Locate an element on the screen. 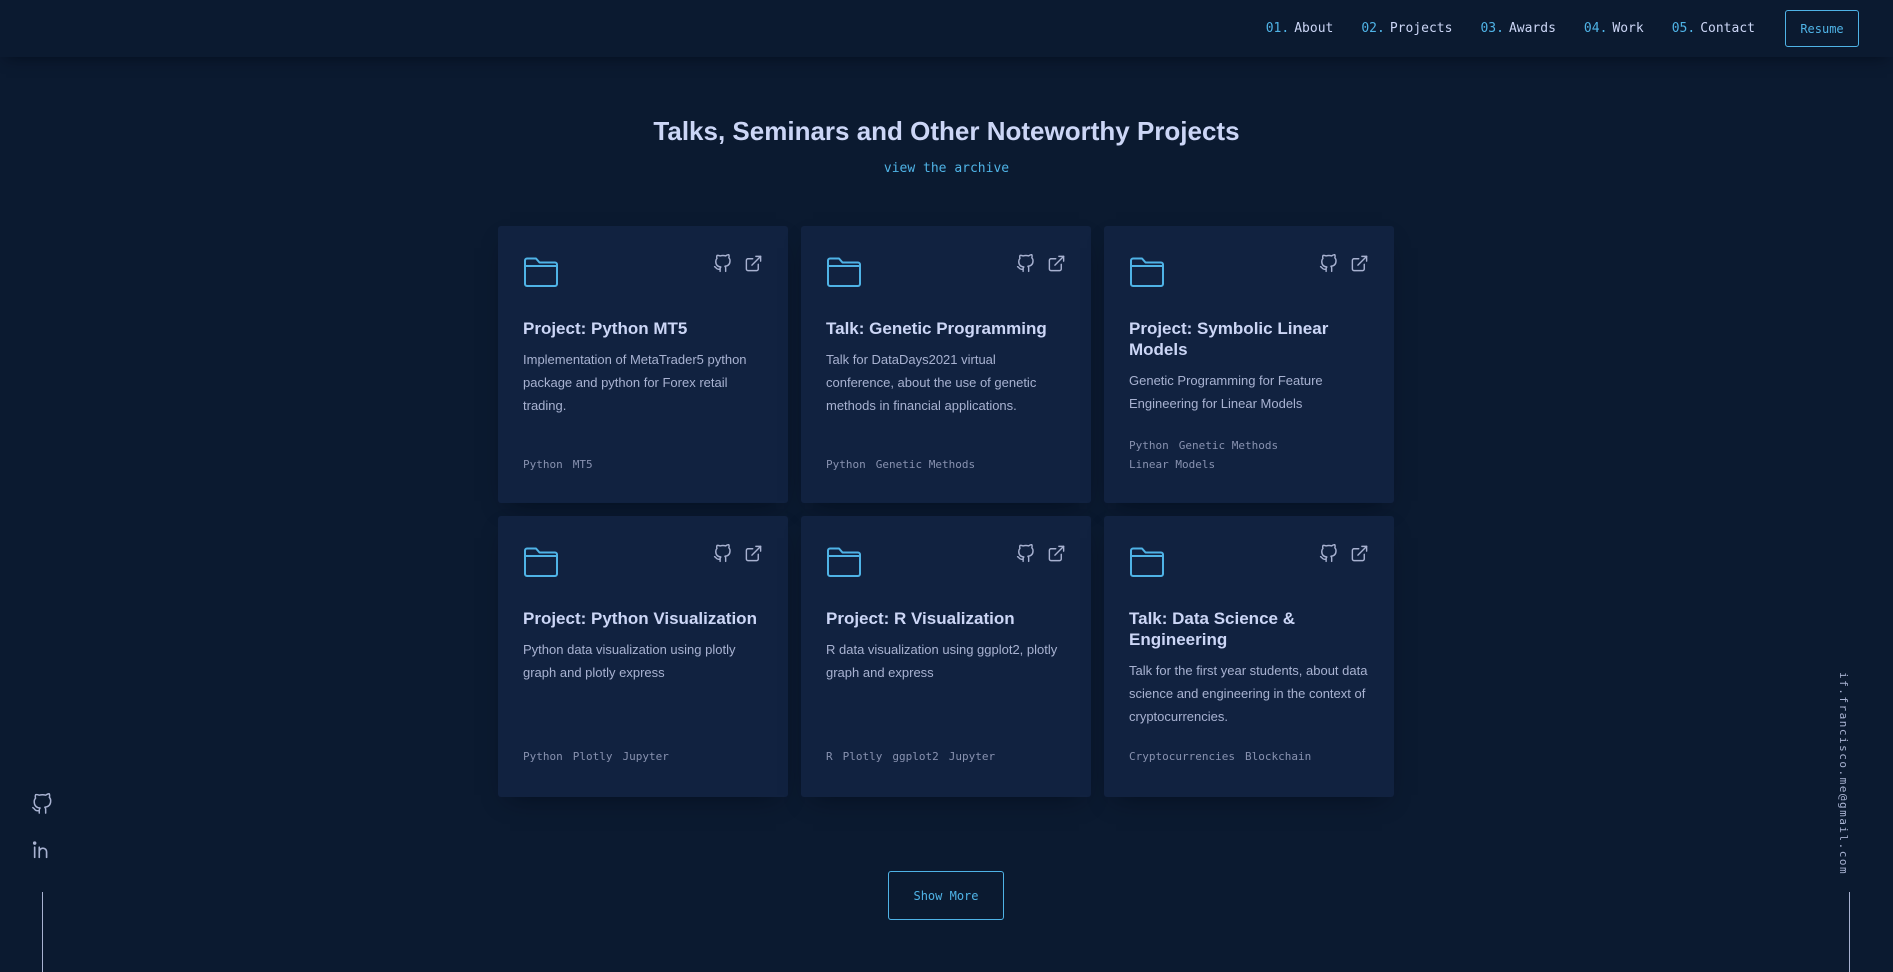 Image resolution: width=1893 pixels, height=972 pixels. tech-tag: R is located at coordinates (829, 756).